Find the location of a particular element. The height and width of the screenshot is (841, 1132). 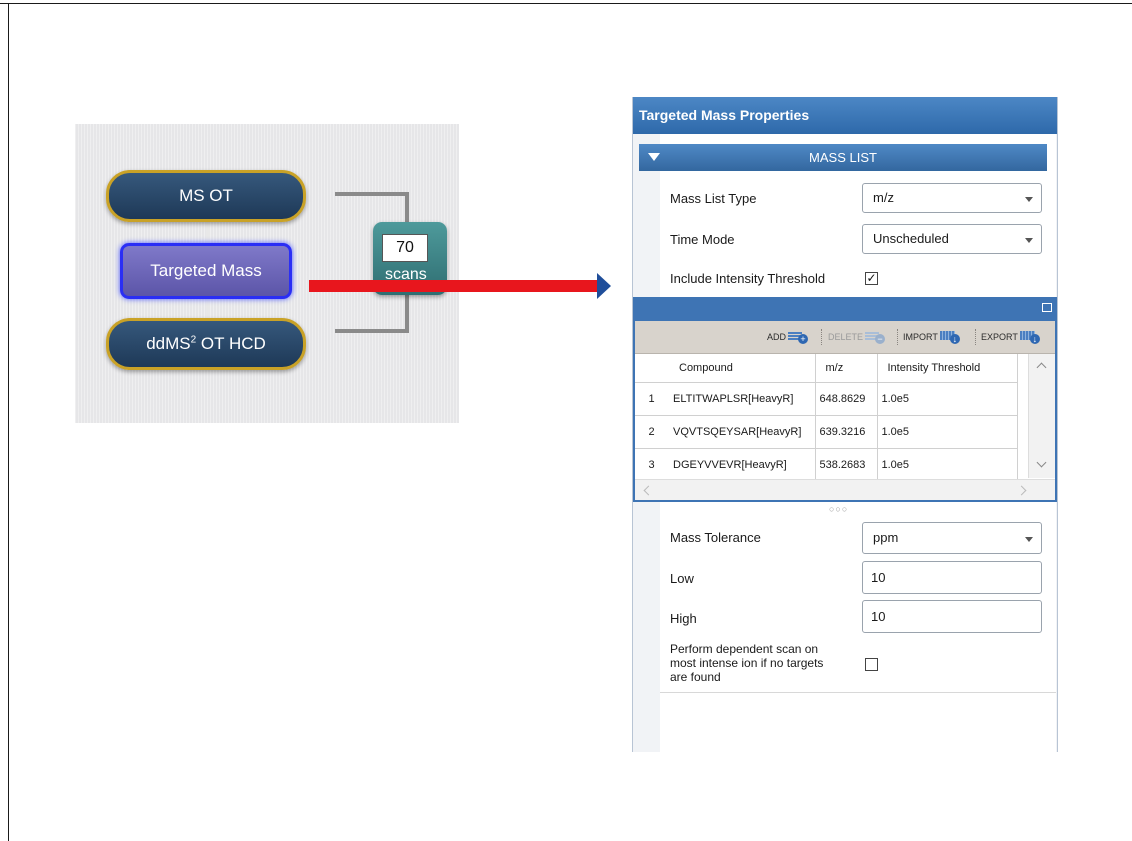

column-header-intensity-threshold: Intensity Threshold is located at coordinates (947, 368).